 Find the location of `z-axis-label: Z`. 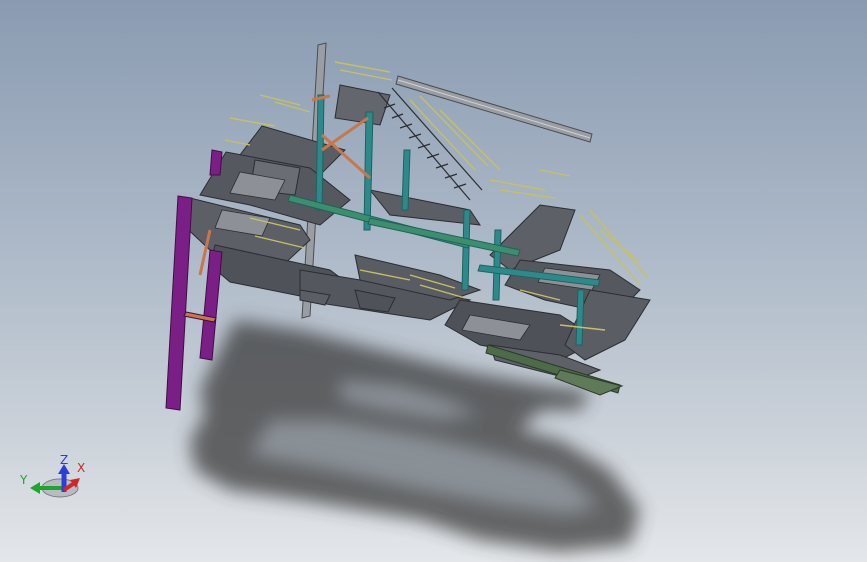

z-axis-label: Z is located at coordinates (64, 460).